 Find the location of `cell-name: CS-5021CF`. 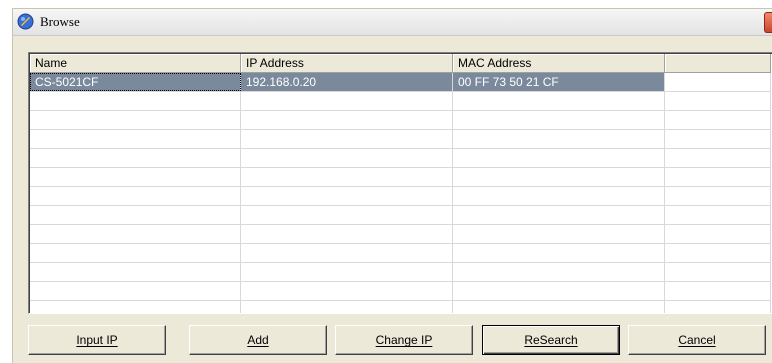

cell-name: CS-5021CF is located at coordinates (135, 82).